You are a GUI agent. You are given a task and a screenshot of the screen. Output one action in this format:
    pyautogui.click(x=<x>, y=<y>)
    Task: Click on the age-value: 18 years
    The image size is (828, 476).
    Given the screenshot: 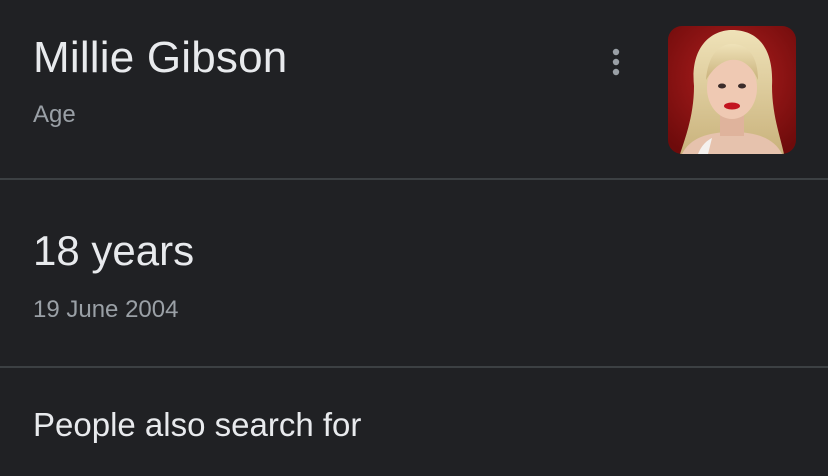 What is the action you would take?
    pyautogui.click(x=114, y=250)
    